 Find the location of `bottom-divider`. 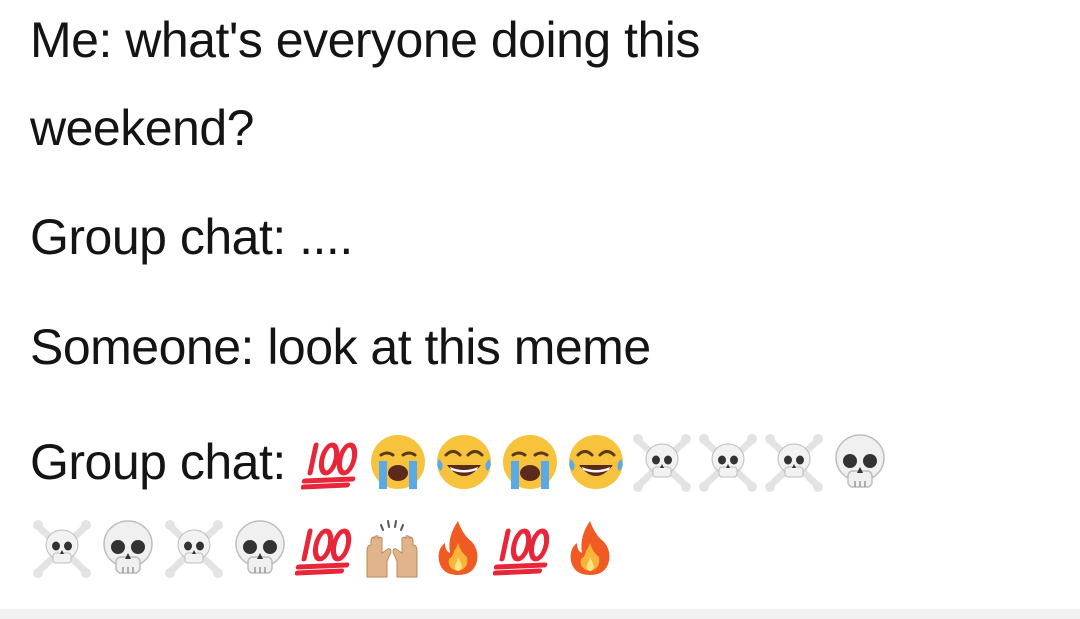

bottom-divider is located at coordinates (540, 614).